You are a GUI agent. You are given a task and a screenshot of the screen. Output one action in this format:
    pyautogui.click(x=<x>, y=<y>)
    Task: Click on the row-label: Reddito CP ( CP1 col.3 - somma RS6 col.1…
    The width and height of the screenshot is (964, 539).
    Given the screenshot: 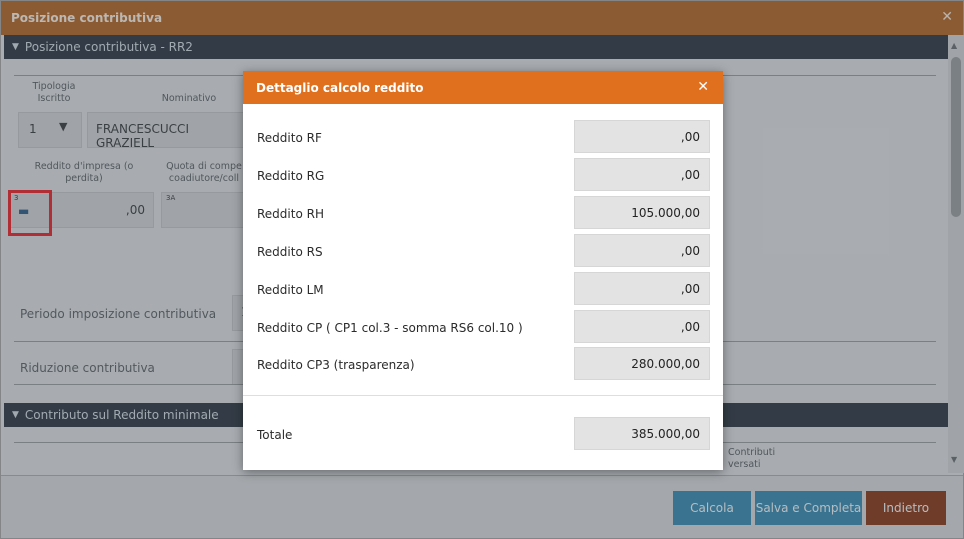 What is the action you would take?
    pyautogui.click(x=390, y=328)
    